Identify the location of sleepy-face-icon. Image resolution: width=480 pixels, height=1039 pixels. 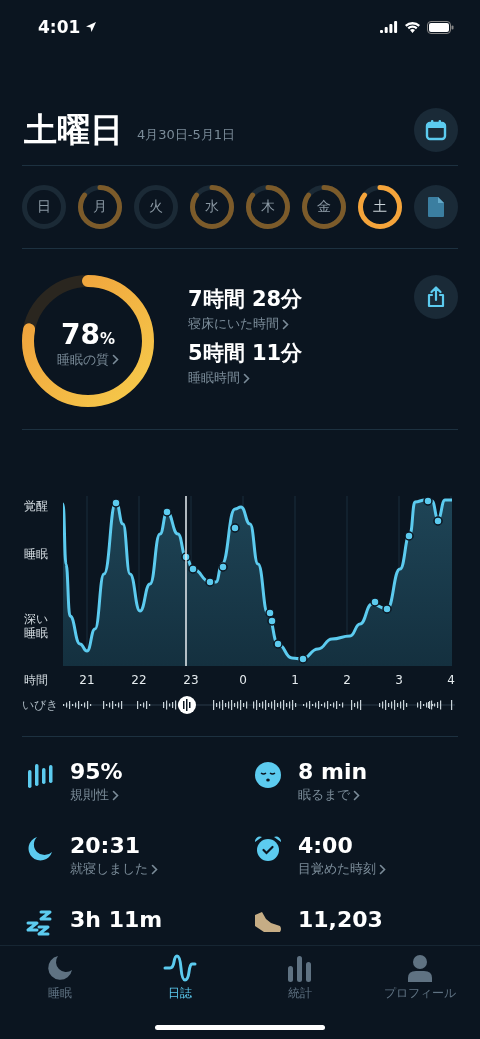
(268, 775).